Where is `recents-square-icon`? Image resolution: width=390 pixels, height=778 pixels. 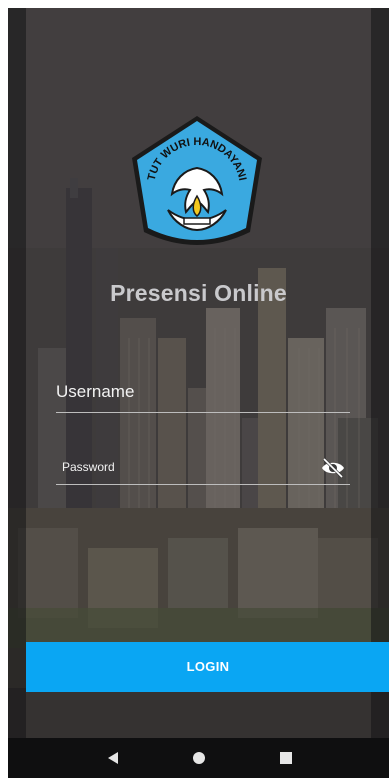 recents-square-icon is located at coordinates (286, 758).